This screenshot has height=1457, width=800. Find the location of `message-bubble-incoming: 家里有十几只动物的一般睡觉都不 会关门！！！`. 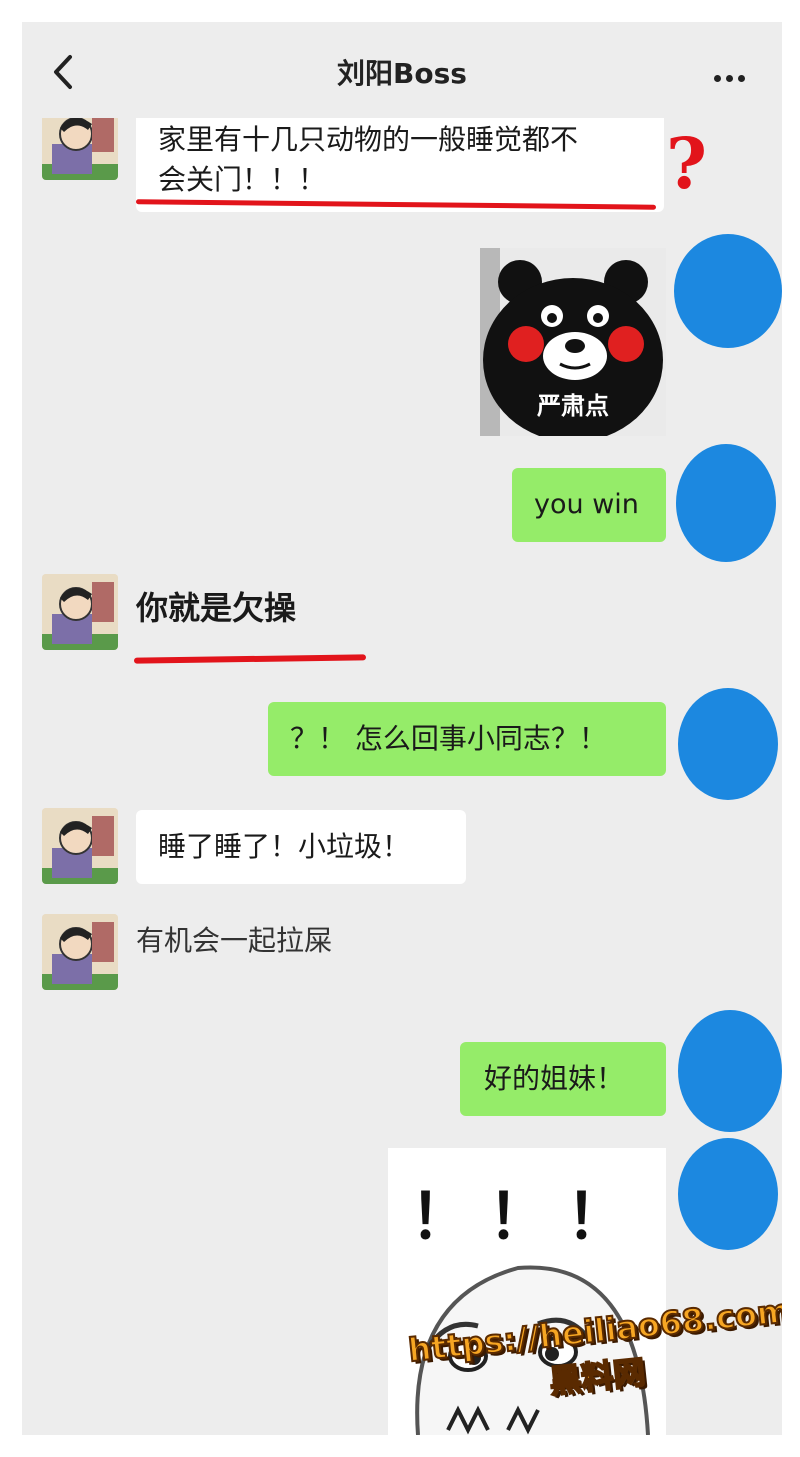

message-bubble-incoming: 家里有十几只动物的一般睡觉都不 会关门！！！ is located at coordinates (400, 161).